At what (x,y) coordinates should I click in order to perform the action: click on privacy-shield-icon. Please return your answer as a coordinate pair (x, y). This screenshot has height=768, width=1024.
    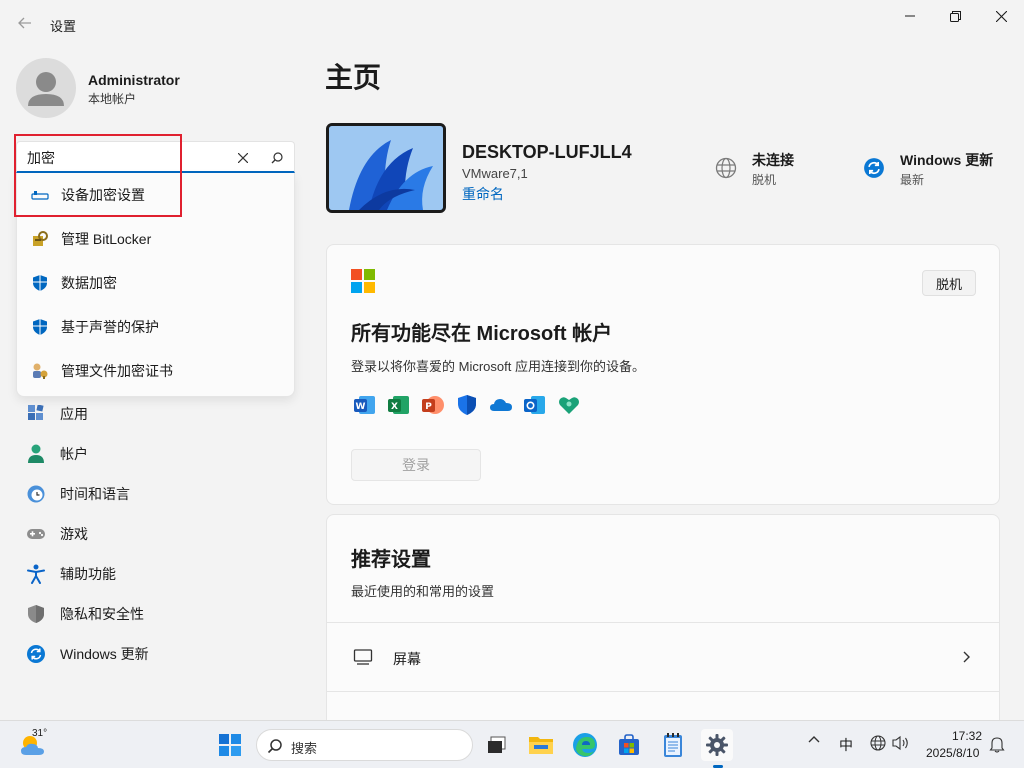
    Looking at the image, I should click on (36, 614).